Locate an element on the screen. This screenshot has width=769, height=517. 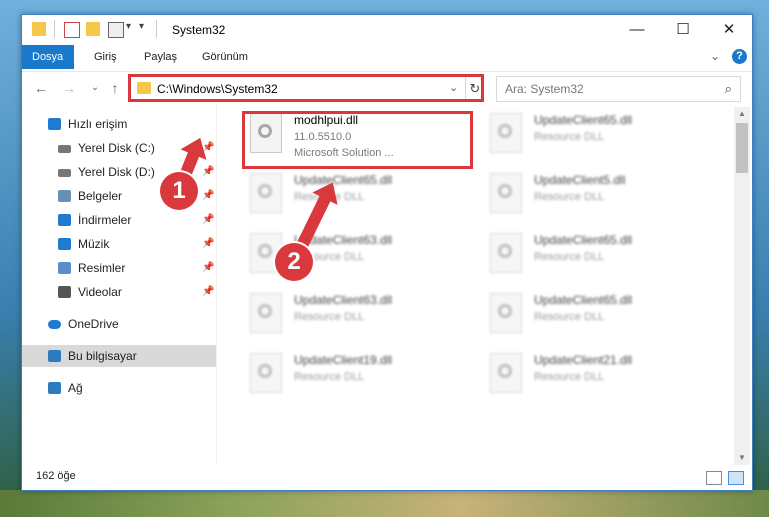
search-input: Ara: System32 is located at coordinates (544, 89).